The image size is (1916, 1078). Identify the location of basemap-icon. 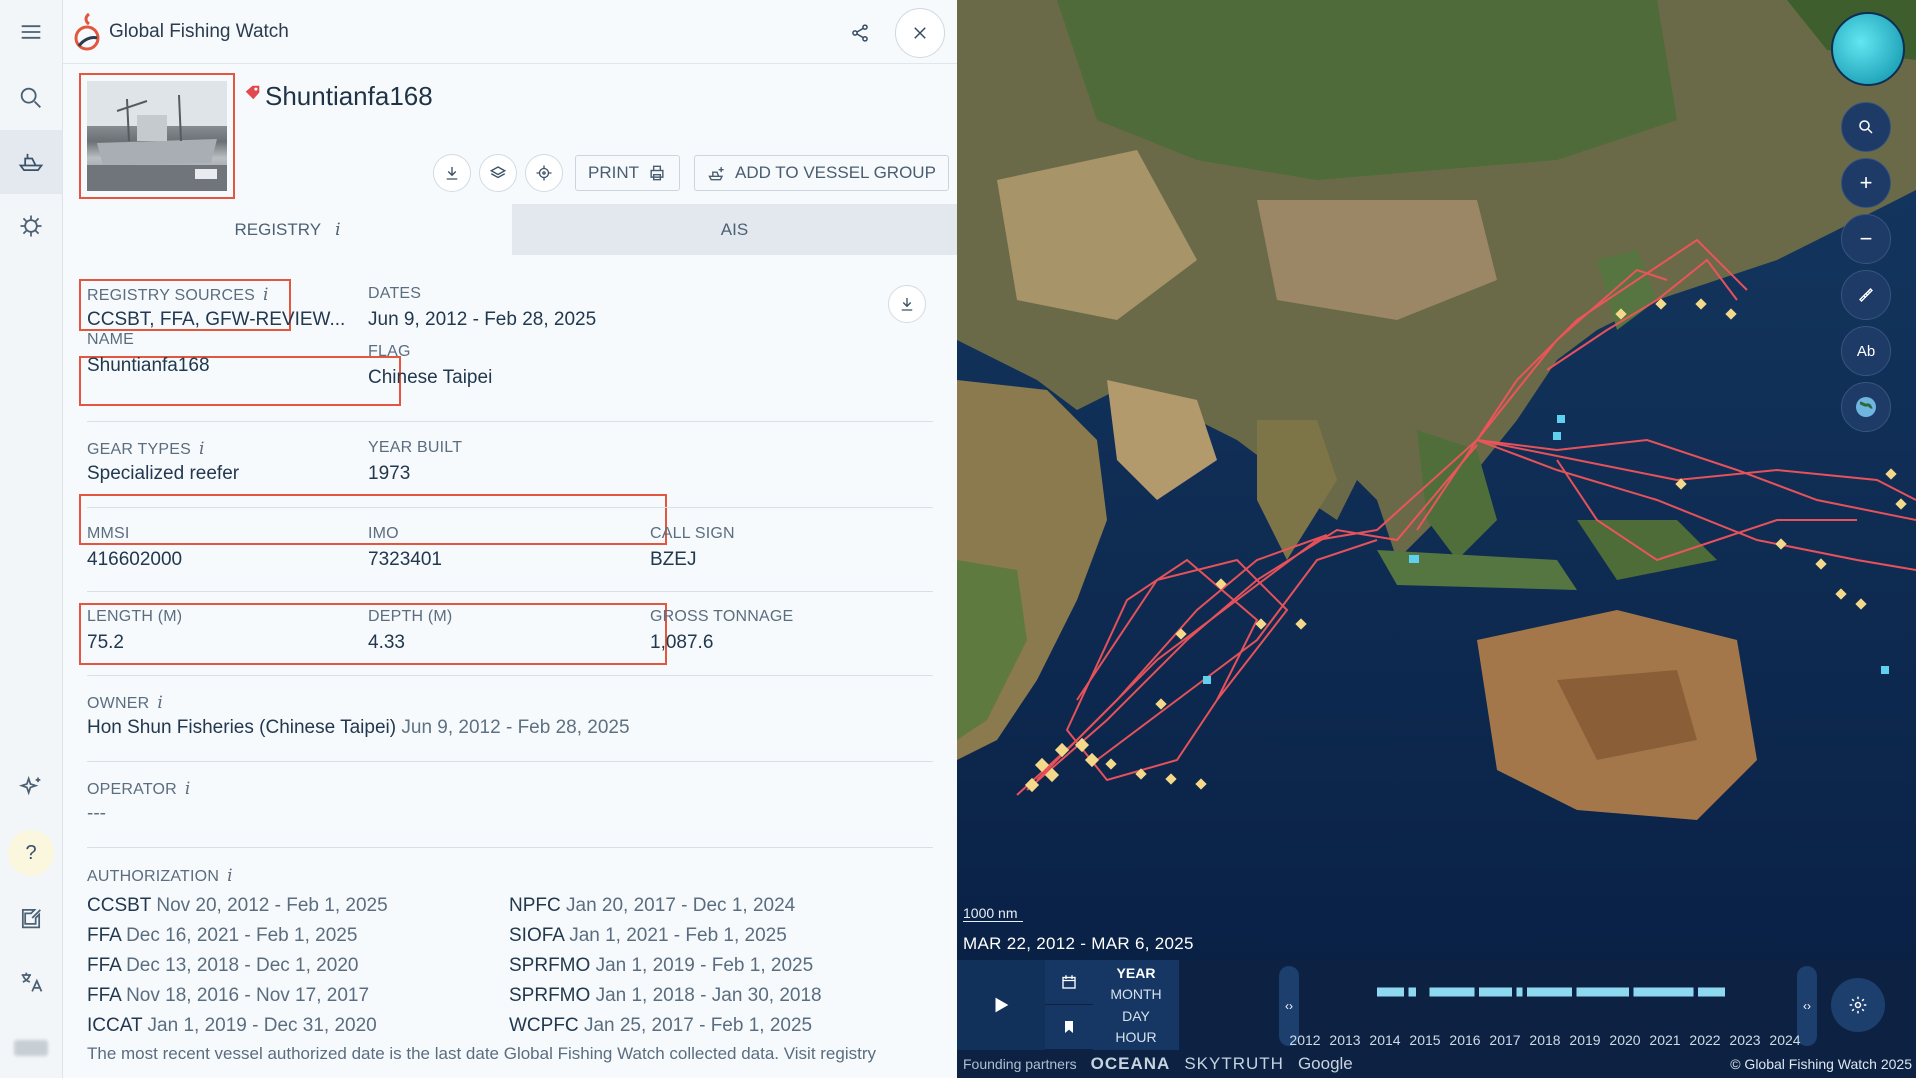
(1866, 407).